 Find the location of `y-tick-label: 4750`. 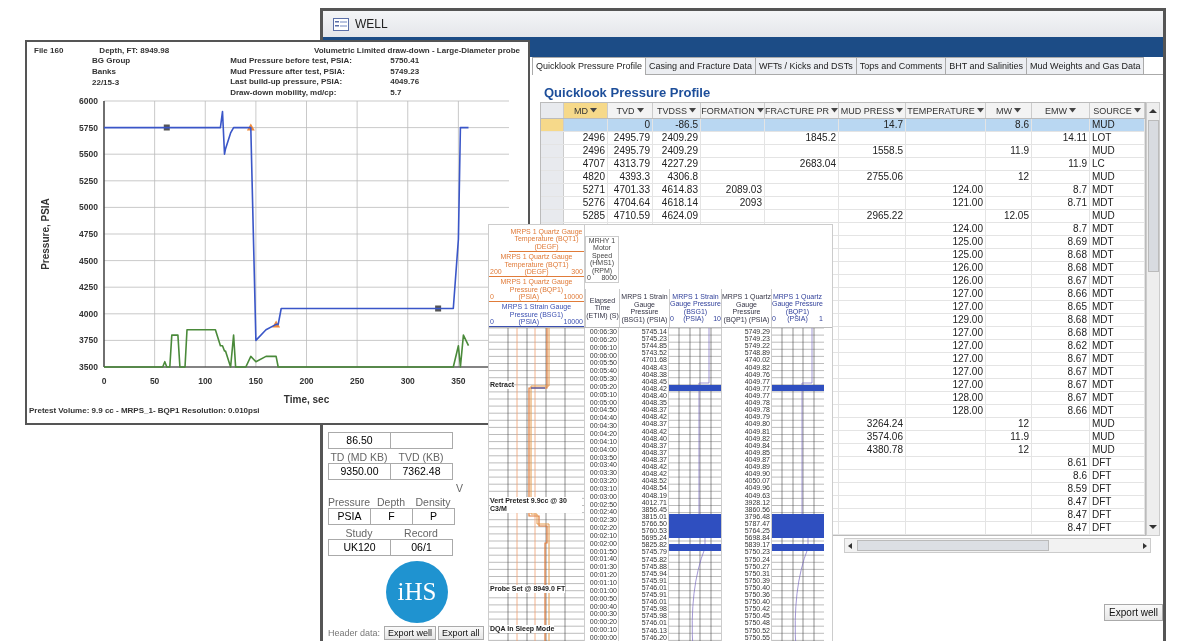

y-tick-label: 4750 is located at coordinates (88, 234).